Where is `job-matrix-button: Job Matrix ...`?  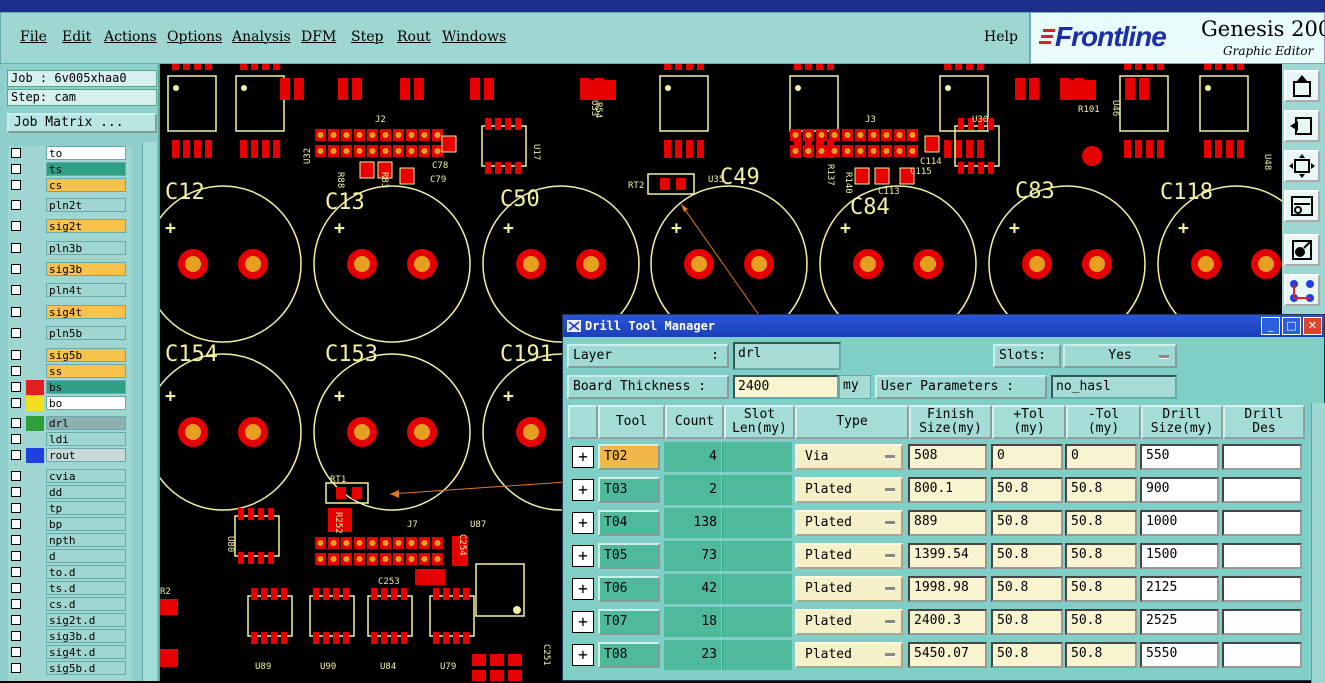 job-matrix-button: Job Matrix ... is located at coordinates (82, 123).